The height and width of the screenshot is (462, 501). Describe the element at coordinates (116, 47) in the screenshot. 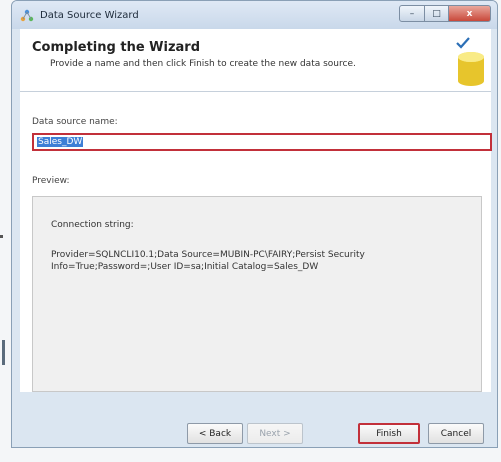

I see `page-title: Completing the Wizard` at that location.